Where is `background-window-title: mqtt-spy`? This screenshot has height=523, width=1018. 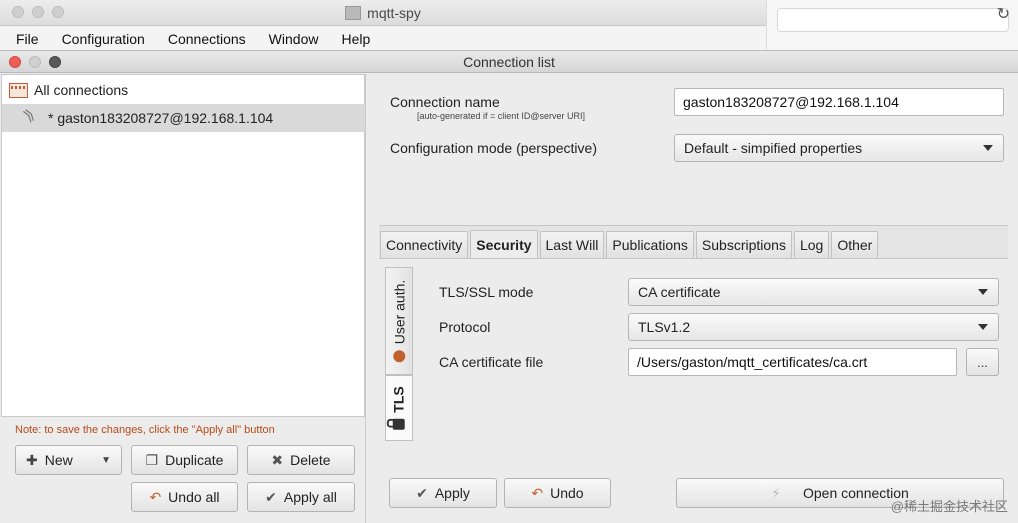 background-window-title: mqtt-spy is located at coordinates (383, 13).